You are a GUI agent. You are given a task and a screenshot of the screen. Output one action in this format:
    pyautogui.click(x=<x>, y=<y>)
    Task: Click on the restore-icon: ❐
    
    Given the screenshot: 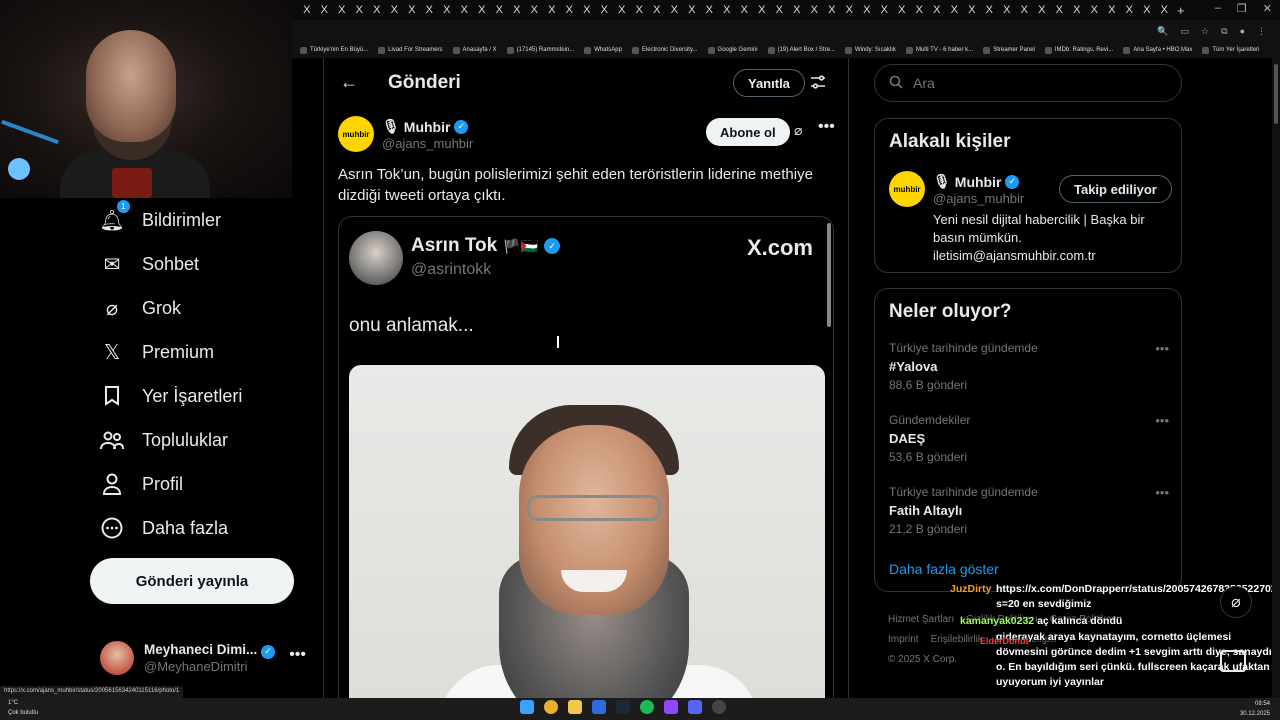 What is the action you would take?
    pyautogui.click(x=1242, y=8)
    